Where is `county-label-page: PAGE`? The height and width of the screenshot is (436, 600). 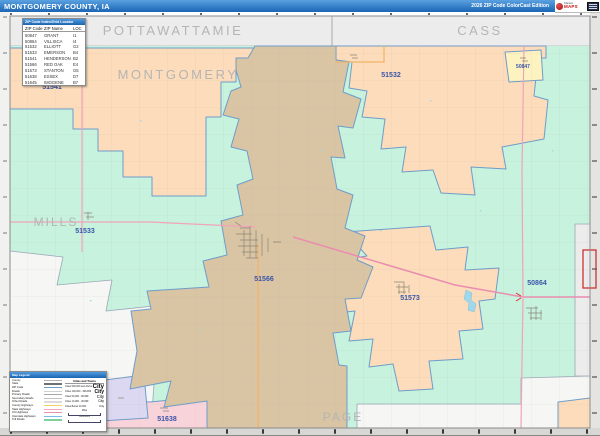
county-label-page: PAGE is located at coordinates (343, 417).